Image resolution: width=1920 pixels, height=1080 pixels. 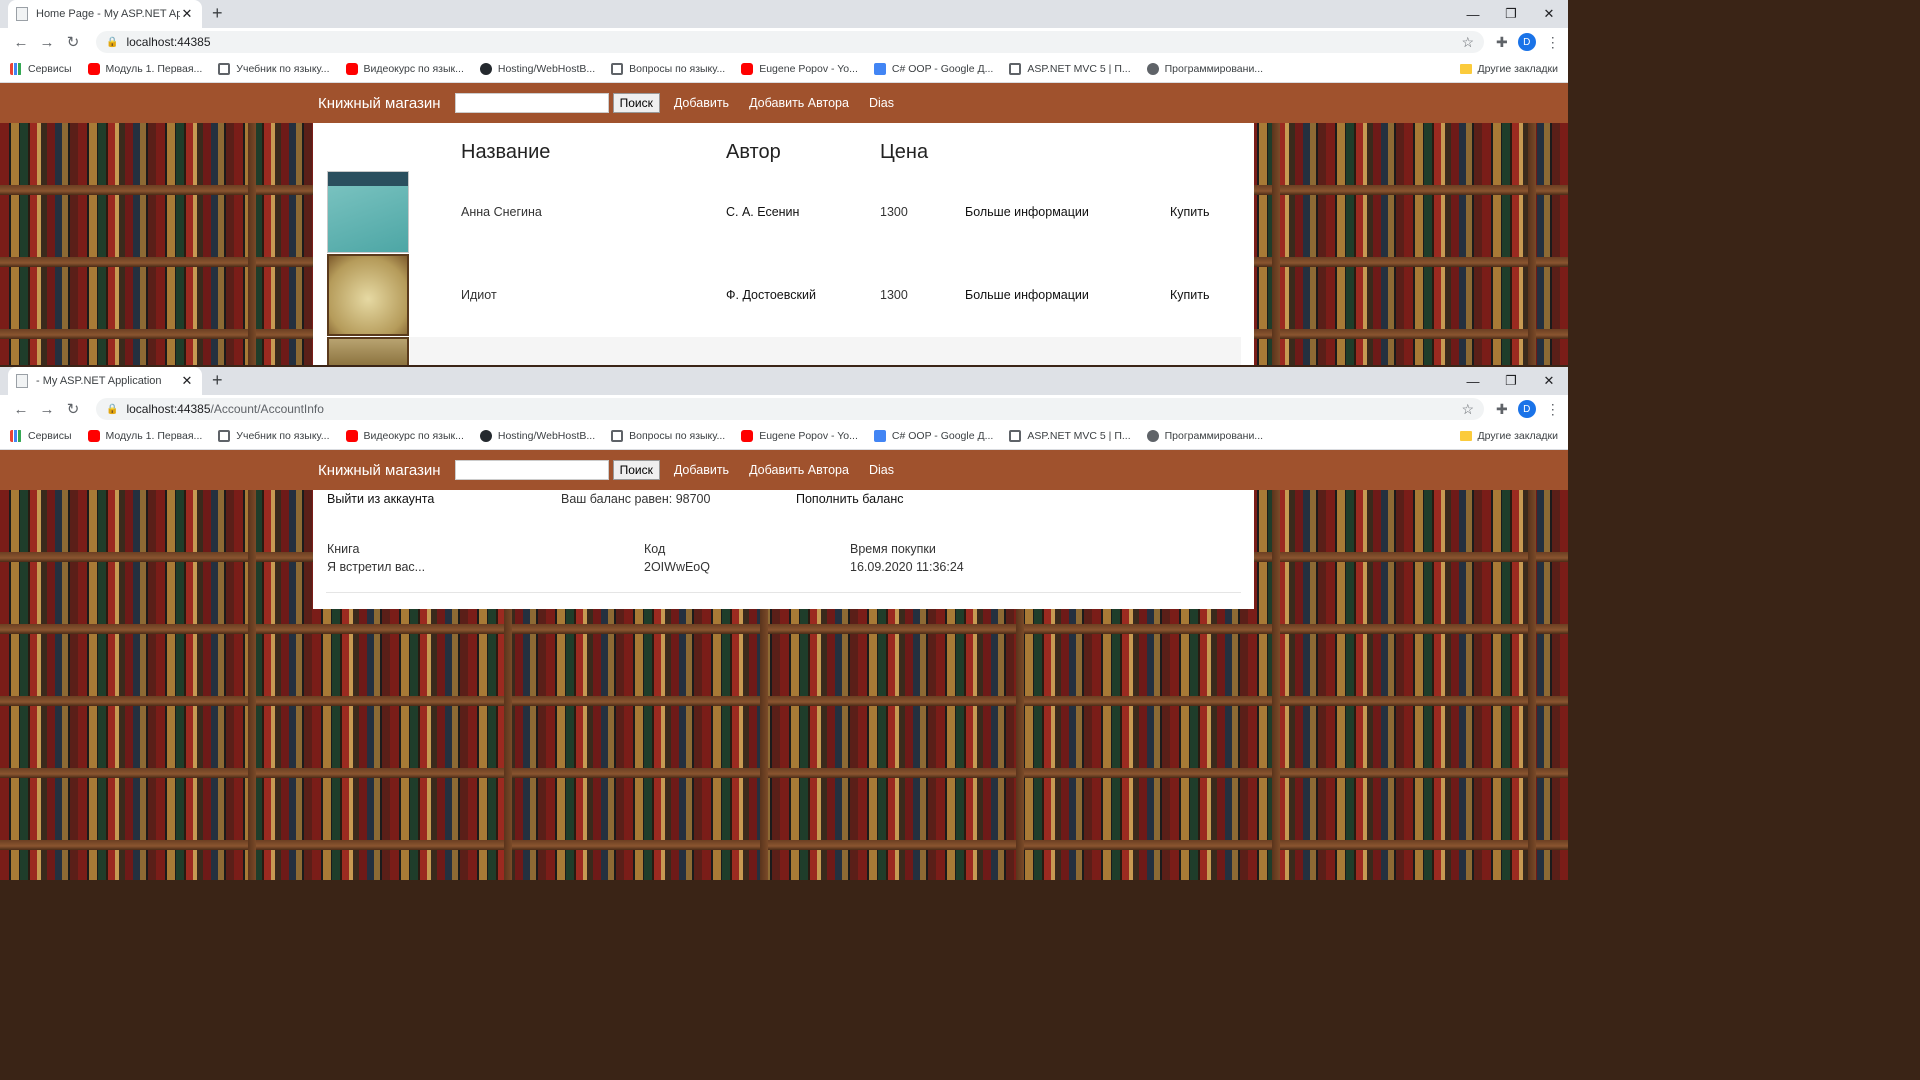 I want to click on book-author: Ф. Достоевский, so click(x=771, y=295).